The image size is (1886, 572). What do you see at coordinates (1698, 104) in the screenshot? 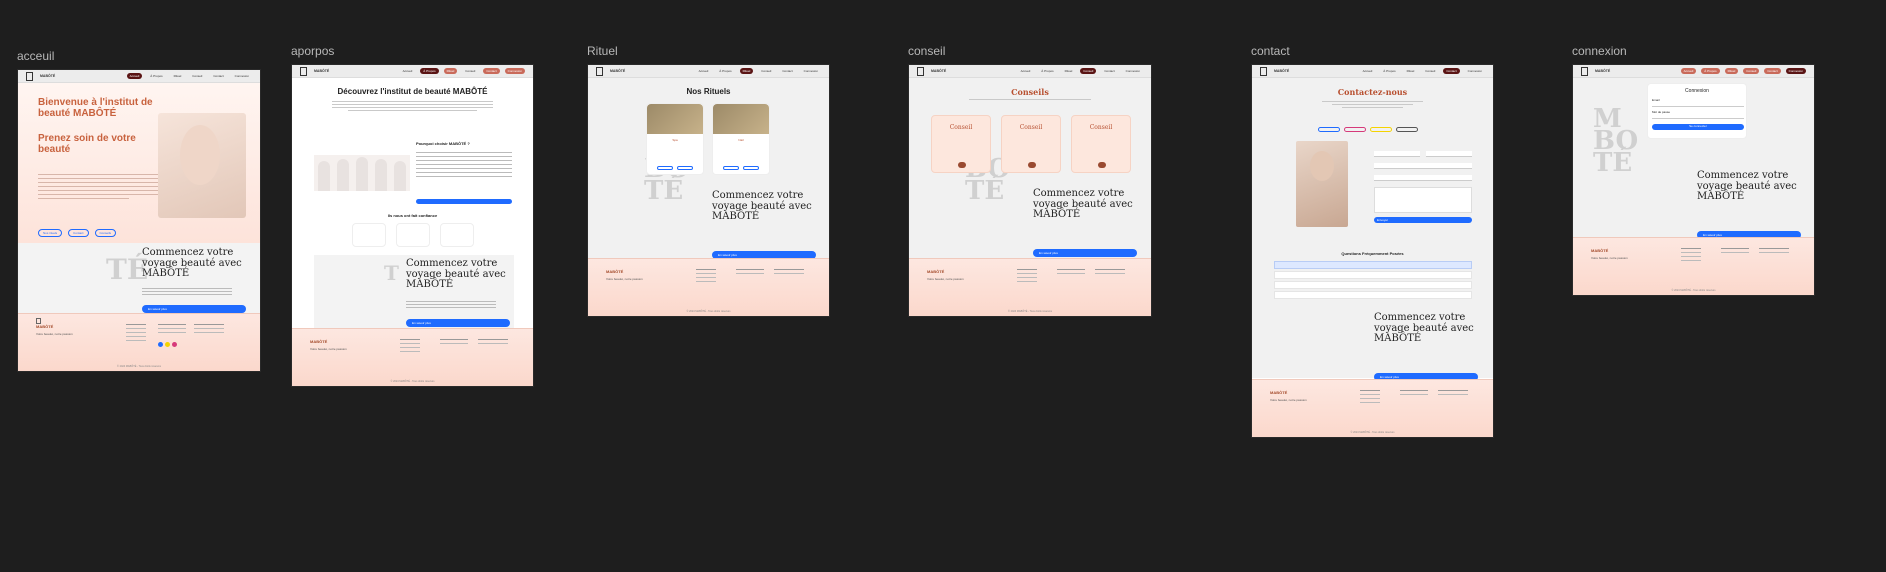
I see `email-input` at bounding box center [1698, 104].